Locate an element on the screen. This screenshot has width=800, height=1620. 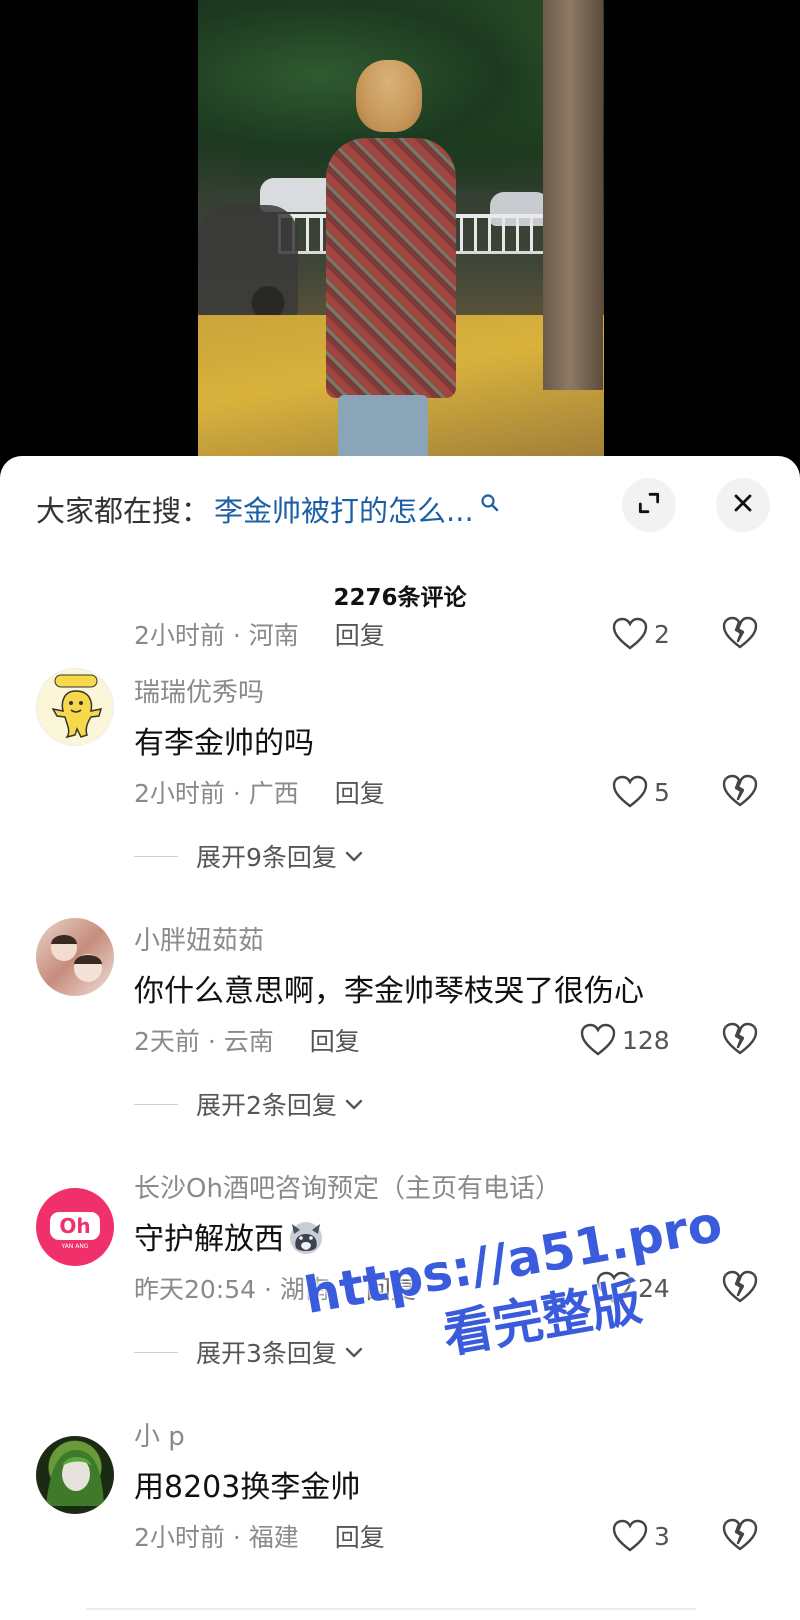
expand-icon is located at coordinates (649, 505).